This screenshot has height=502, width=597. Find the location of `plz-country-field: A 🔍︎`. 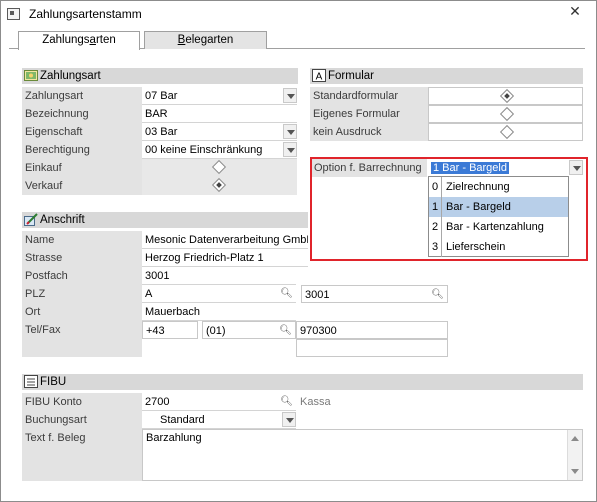

plz-country-field: A 🔍︎ is located at coordinates (219, 294).